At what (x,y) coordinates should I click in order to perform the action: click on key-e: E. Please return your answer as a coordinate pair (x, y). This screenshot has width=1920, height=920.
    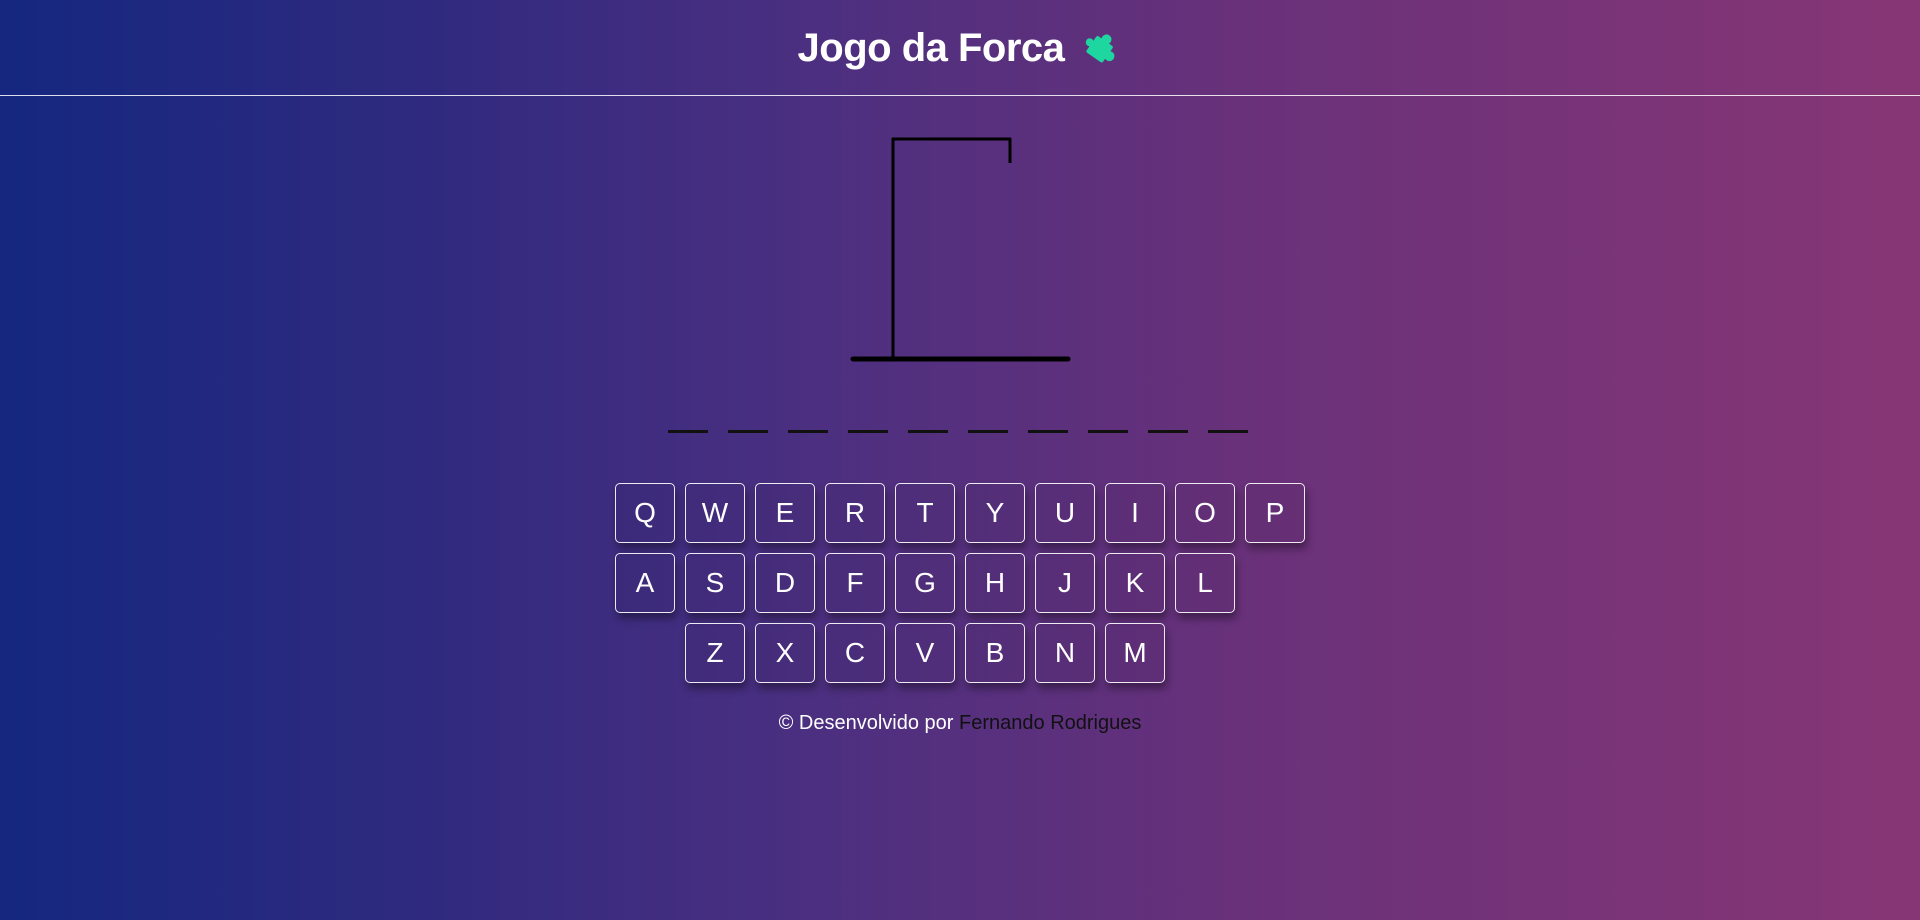
    Looking at the image, I should click on (785, 513).